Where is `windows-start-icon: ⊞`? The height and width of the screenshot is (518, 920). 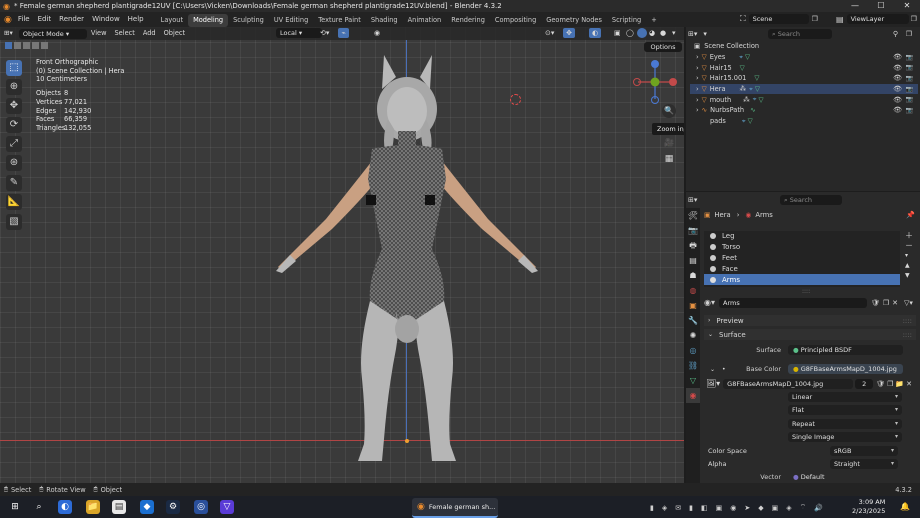
windows-start-icon: ⊞ is located at coordinates (15, 507).